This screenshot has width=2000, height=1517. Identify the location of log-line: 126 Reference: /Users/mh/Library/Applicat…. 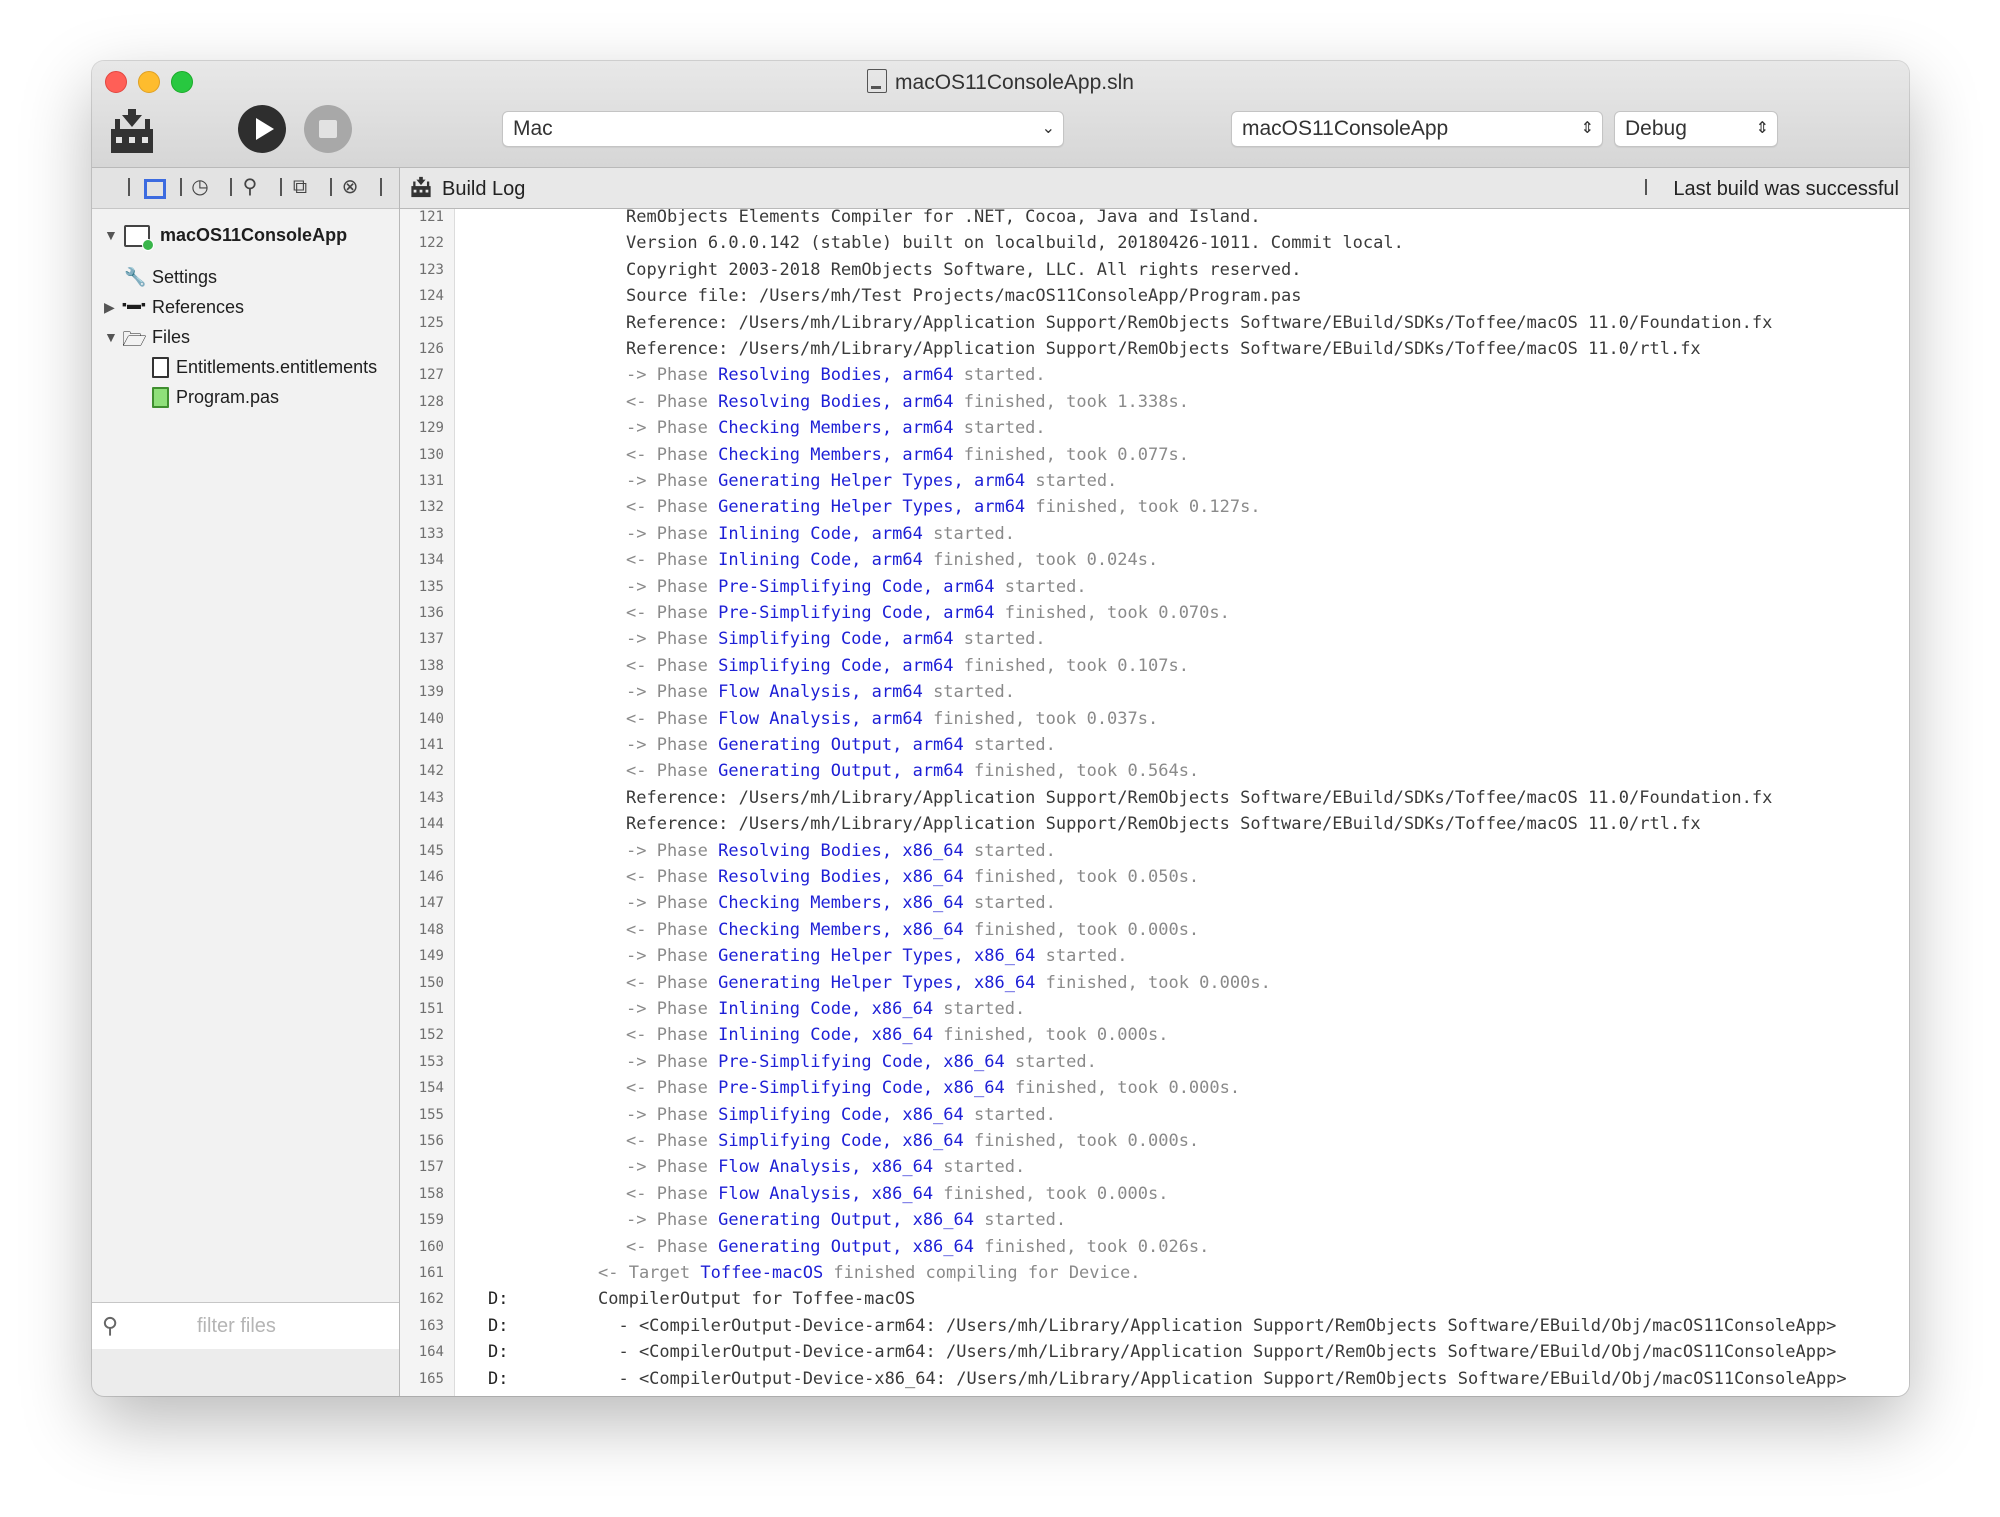
(1154, 350).